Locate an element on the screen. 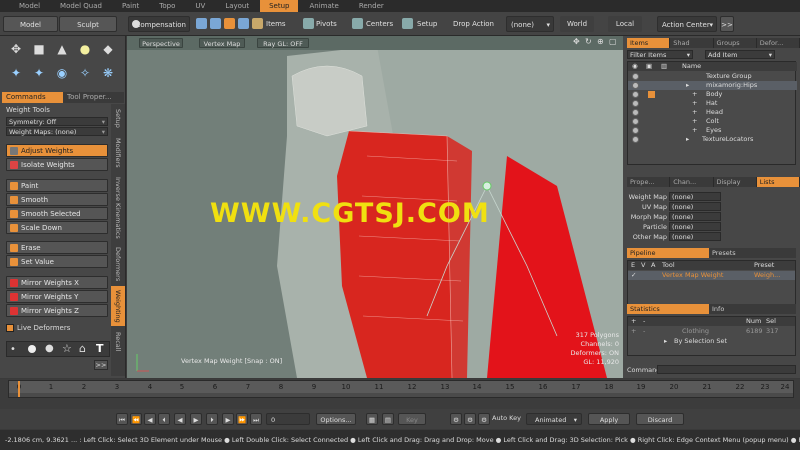 The width and height of the screenshot is (800, 450). first-frame-icon: ⏮ is located at coordinates (122, 419).